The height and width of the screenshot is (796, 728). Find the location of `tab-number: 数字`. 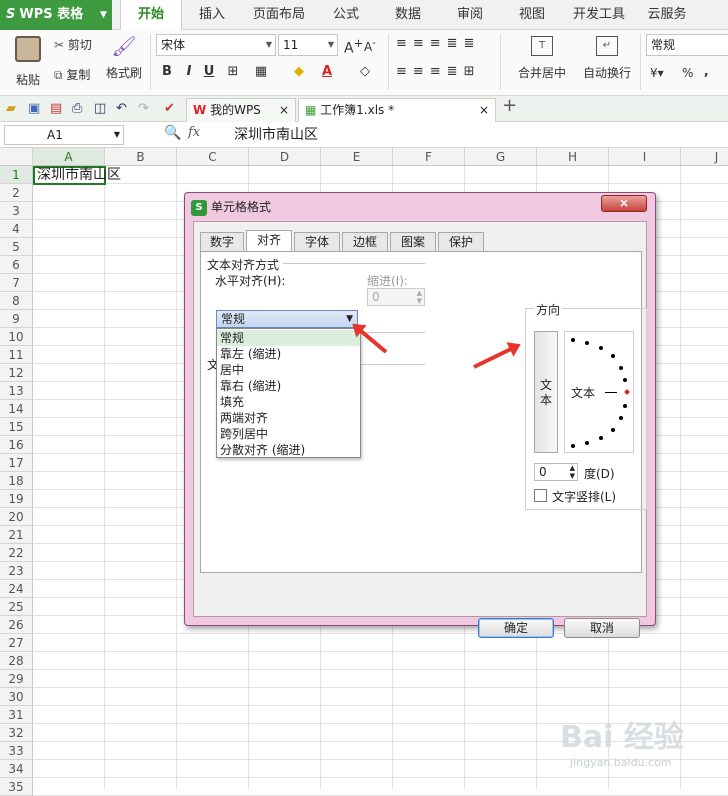

tab-number: 数字 is located at coordinates (222, 242).